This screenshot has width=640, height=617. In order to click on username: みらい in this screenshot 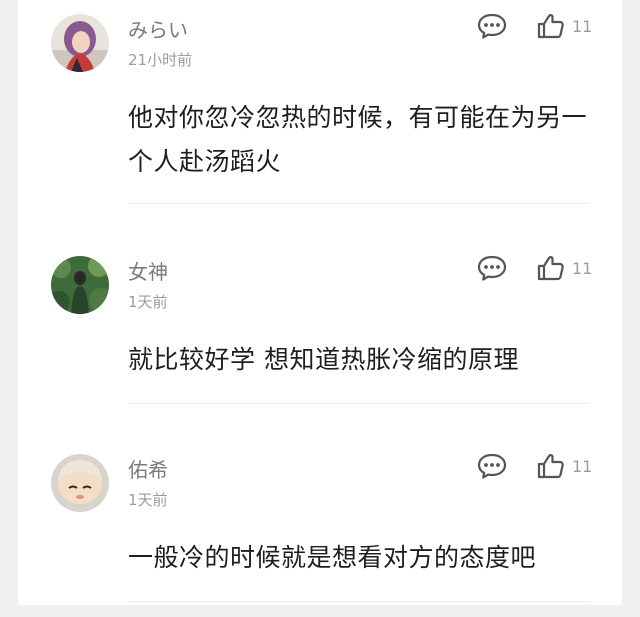, I will do `click(158, 28)`.